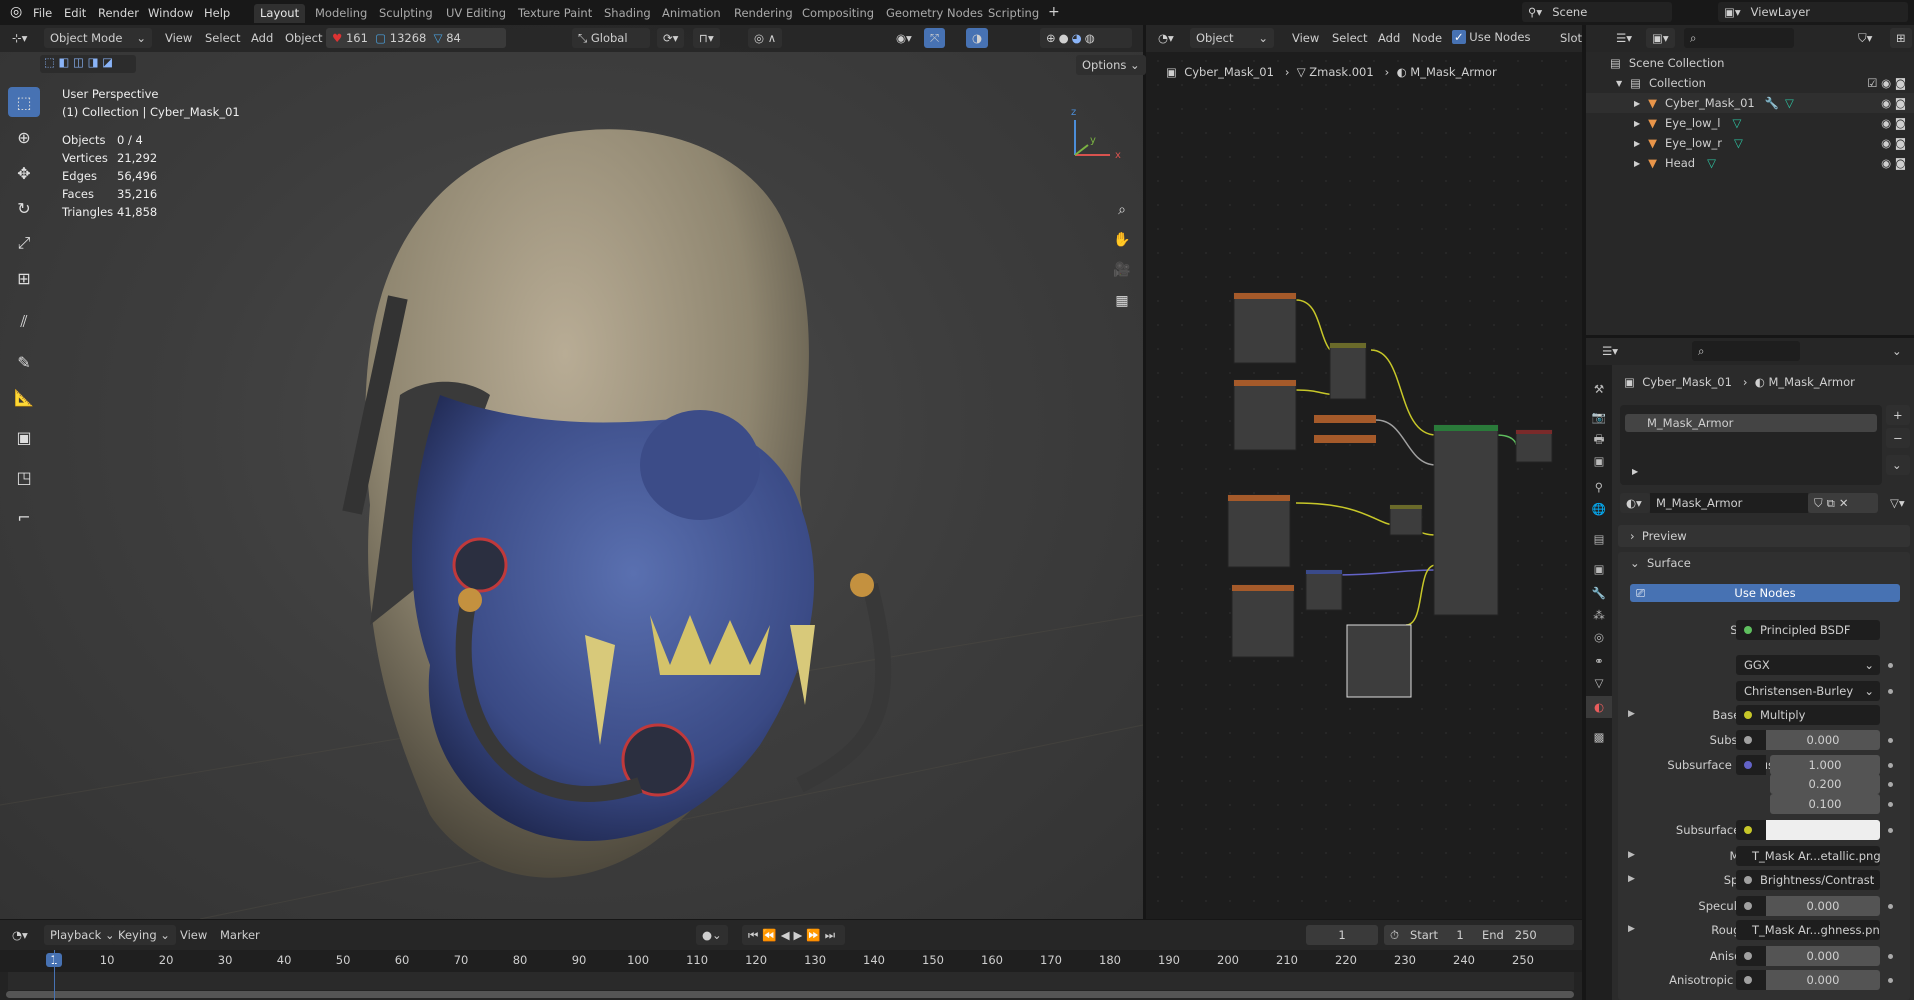  I want to click on editor-type-icon: ☰▾, so click(1610, 351).